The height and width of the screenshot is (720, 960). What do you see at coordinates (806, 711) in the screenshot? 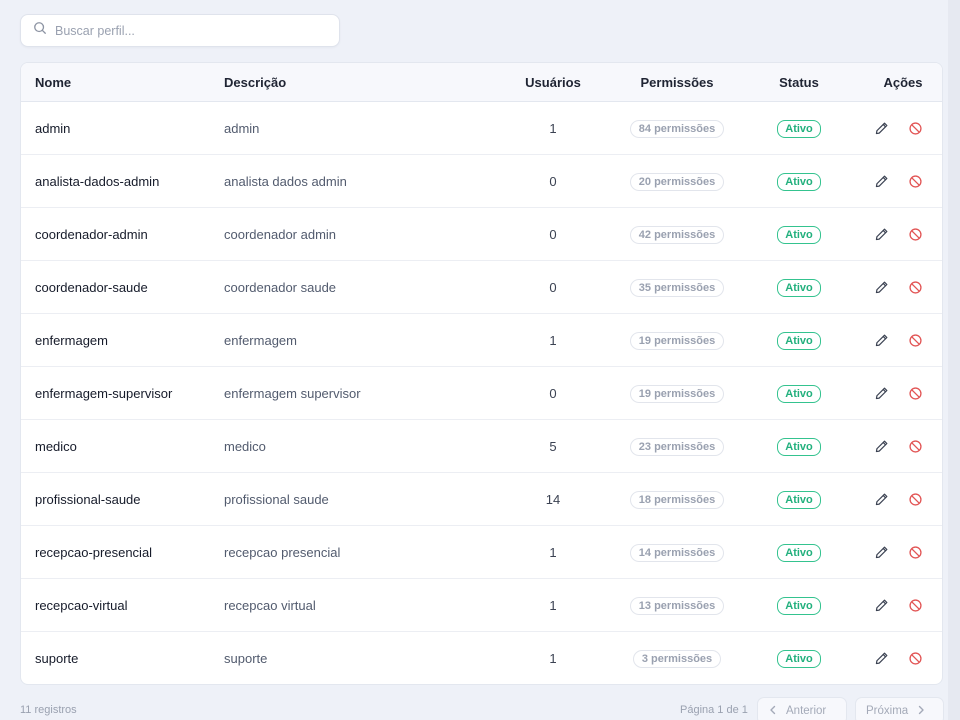
I see `previous-page-label: Anterior` at bounding box center [806, 711].